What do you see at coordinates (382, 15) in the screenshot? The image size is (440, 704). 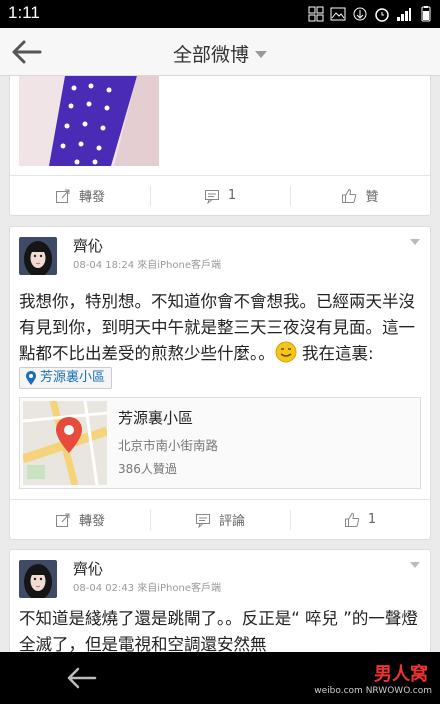 I see `alarm-icon` at bounding box center [382, 15].